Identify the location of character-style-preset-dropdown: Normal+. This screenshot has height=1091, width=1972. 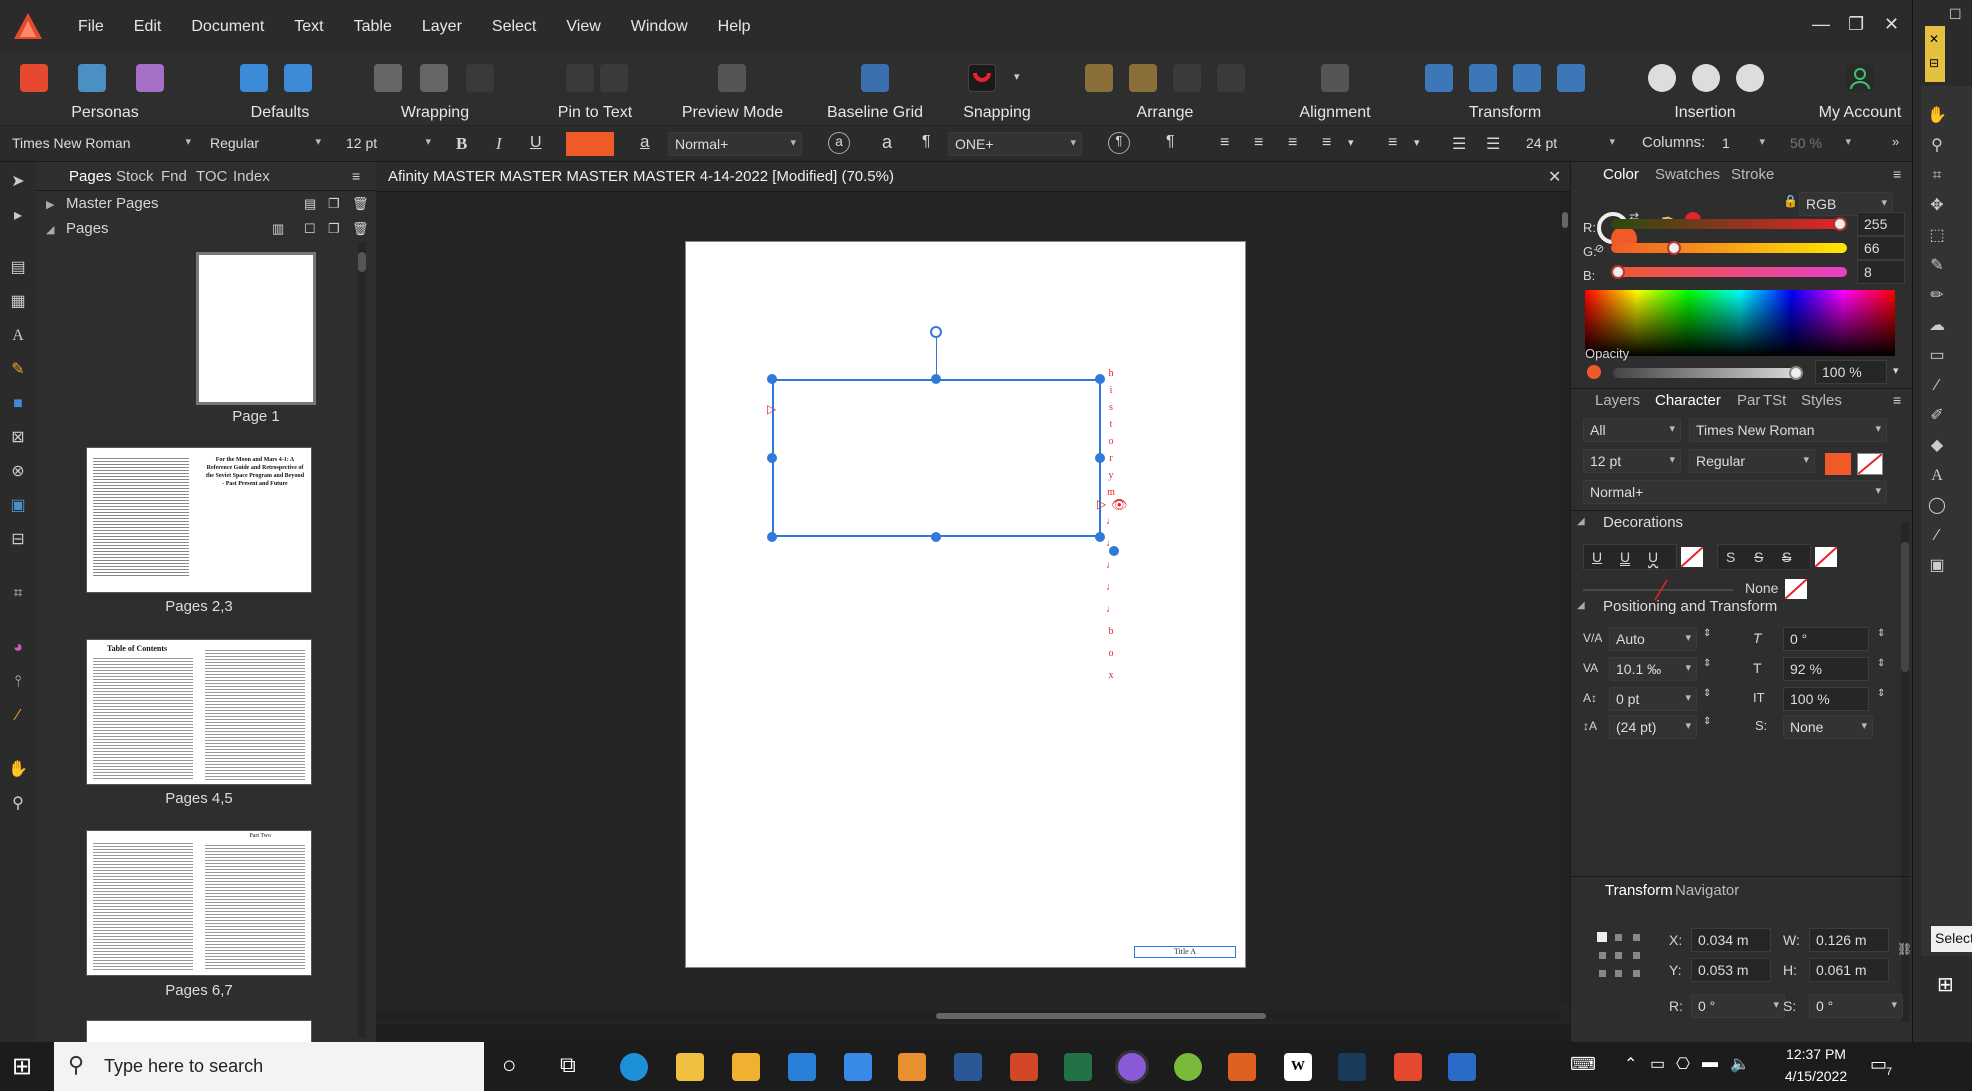
(1735, 492).